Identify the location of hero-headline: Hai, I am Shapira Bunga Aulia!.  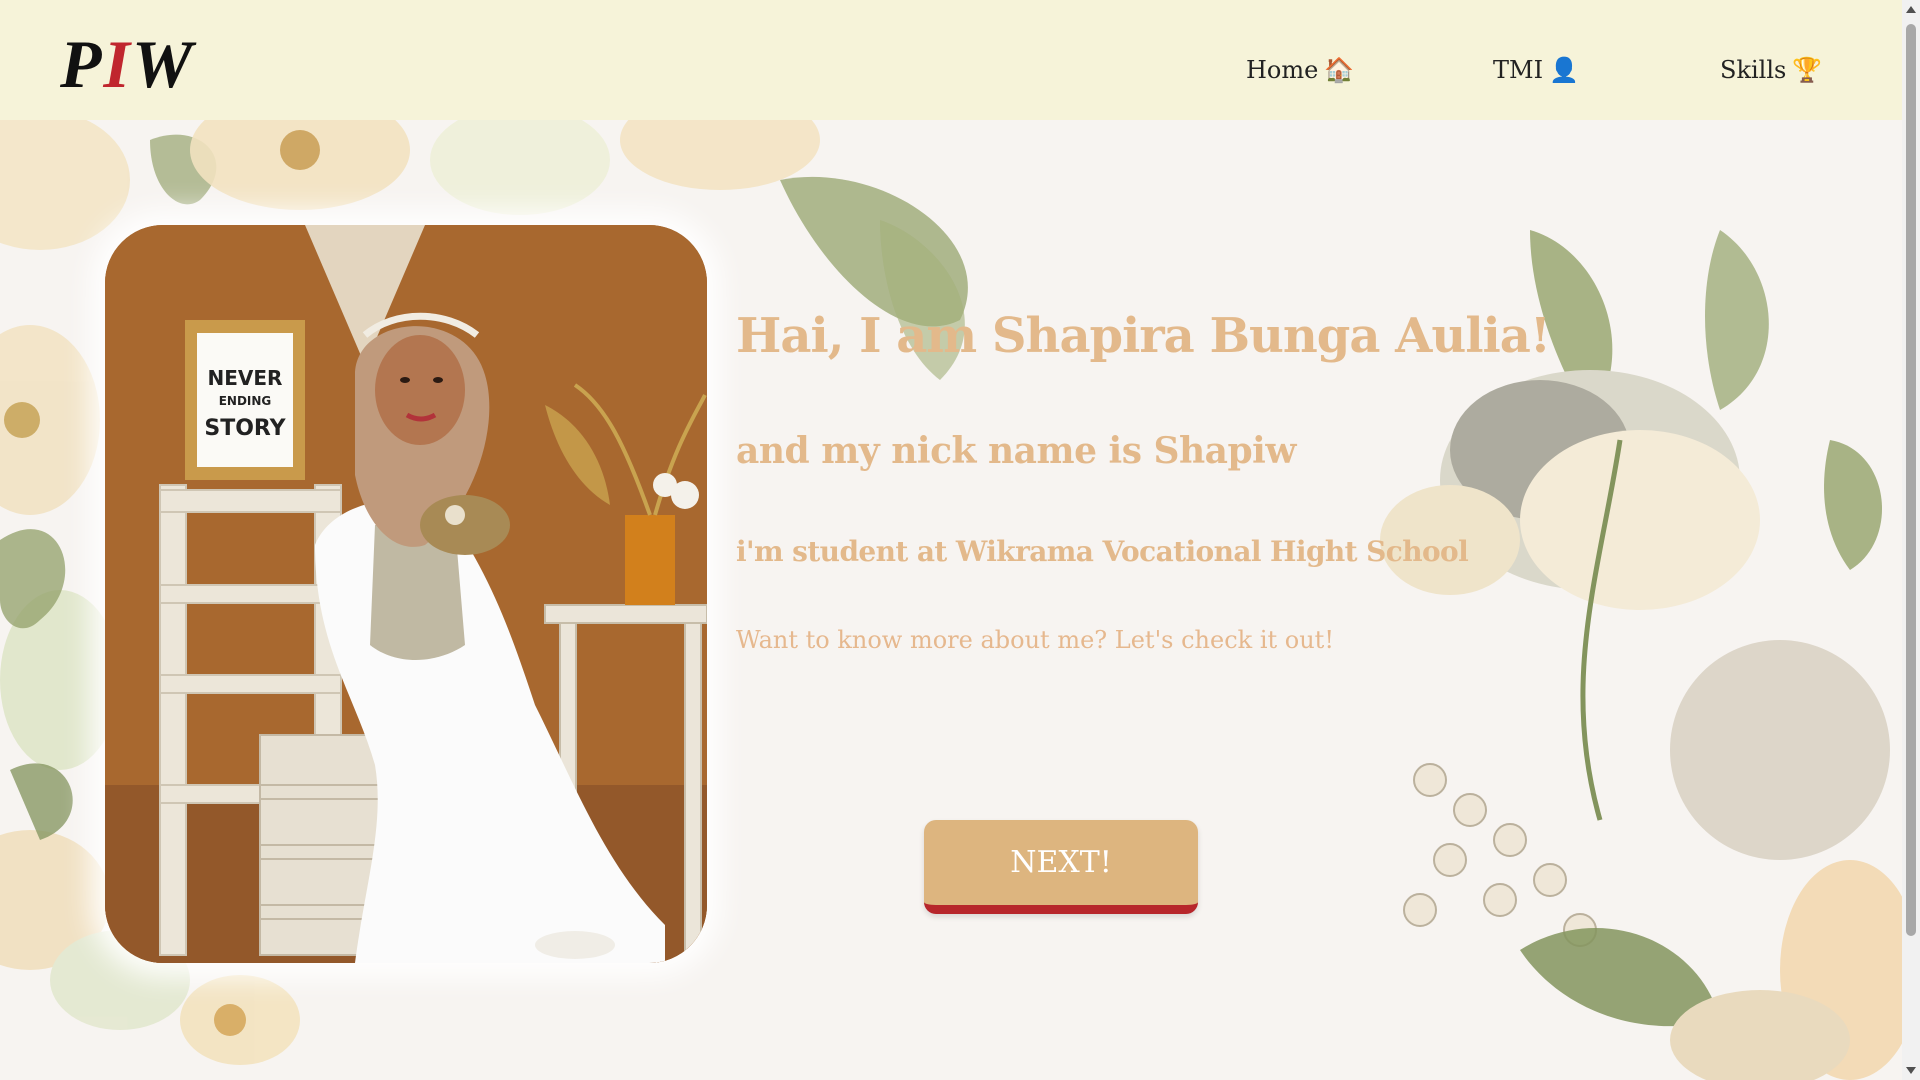
(1143, 336).